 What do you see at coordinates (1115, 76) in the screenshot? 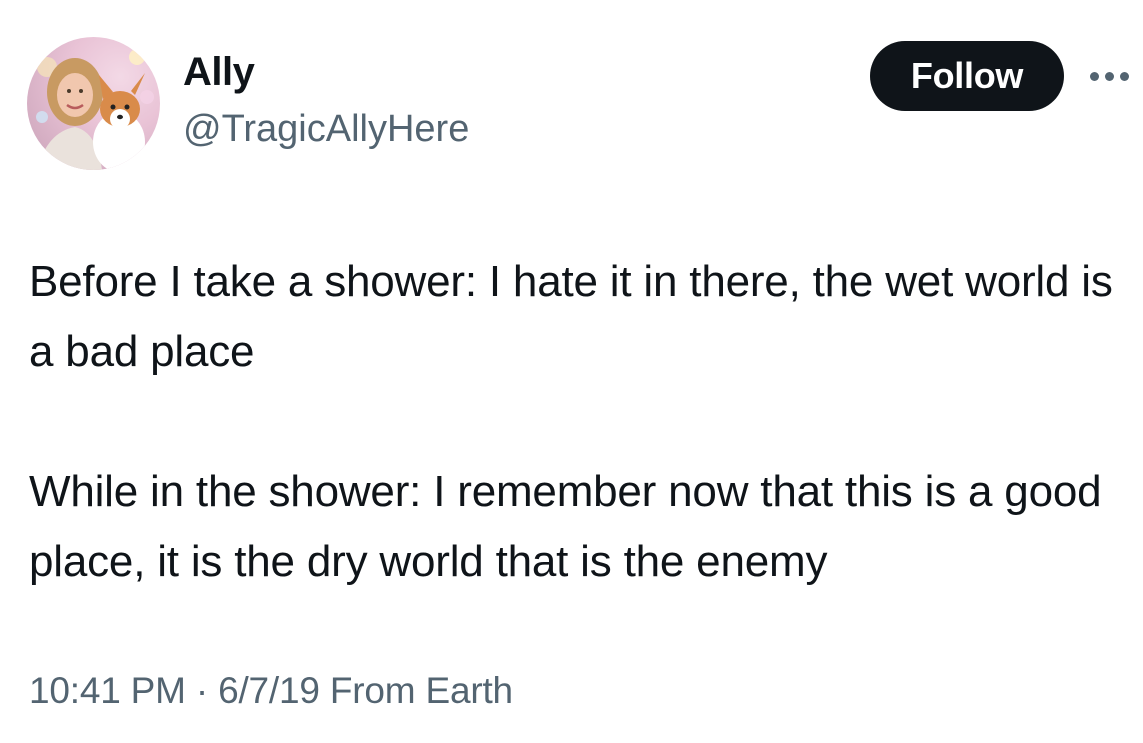
I see `more-horizontal-icon` at bounding box center [1115, 76].